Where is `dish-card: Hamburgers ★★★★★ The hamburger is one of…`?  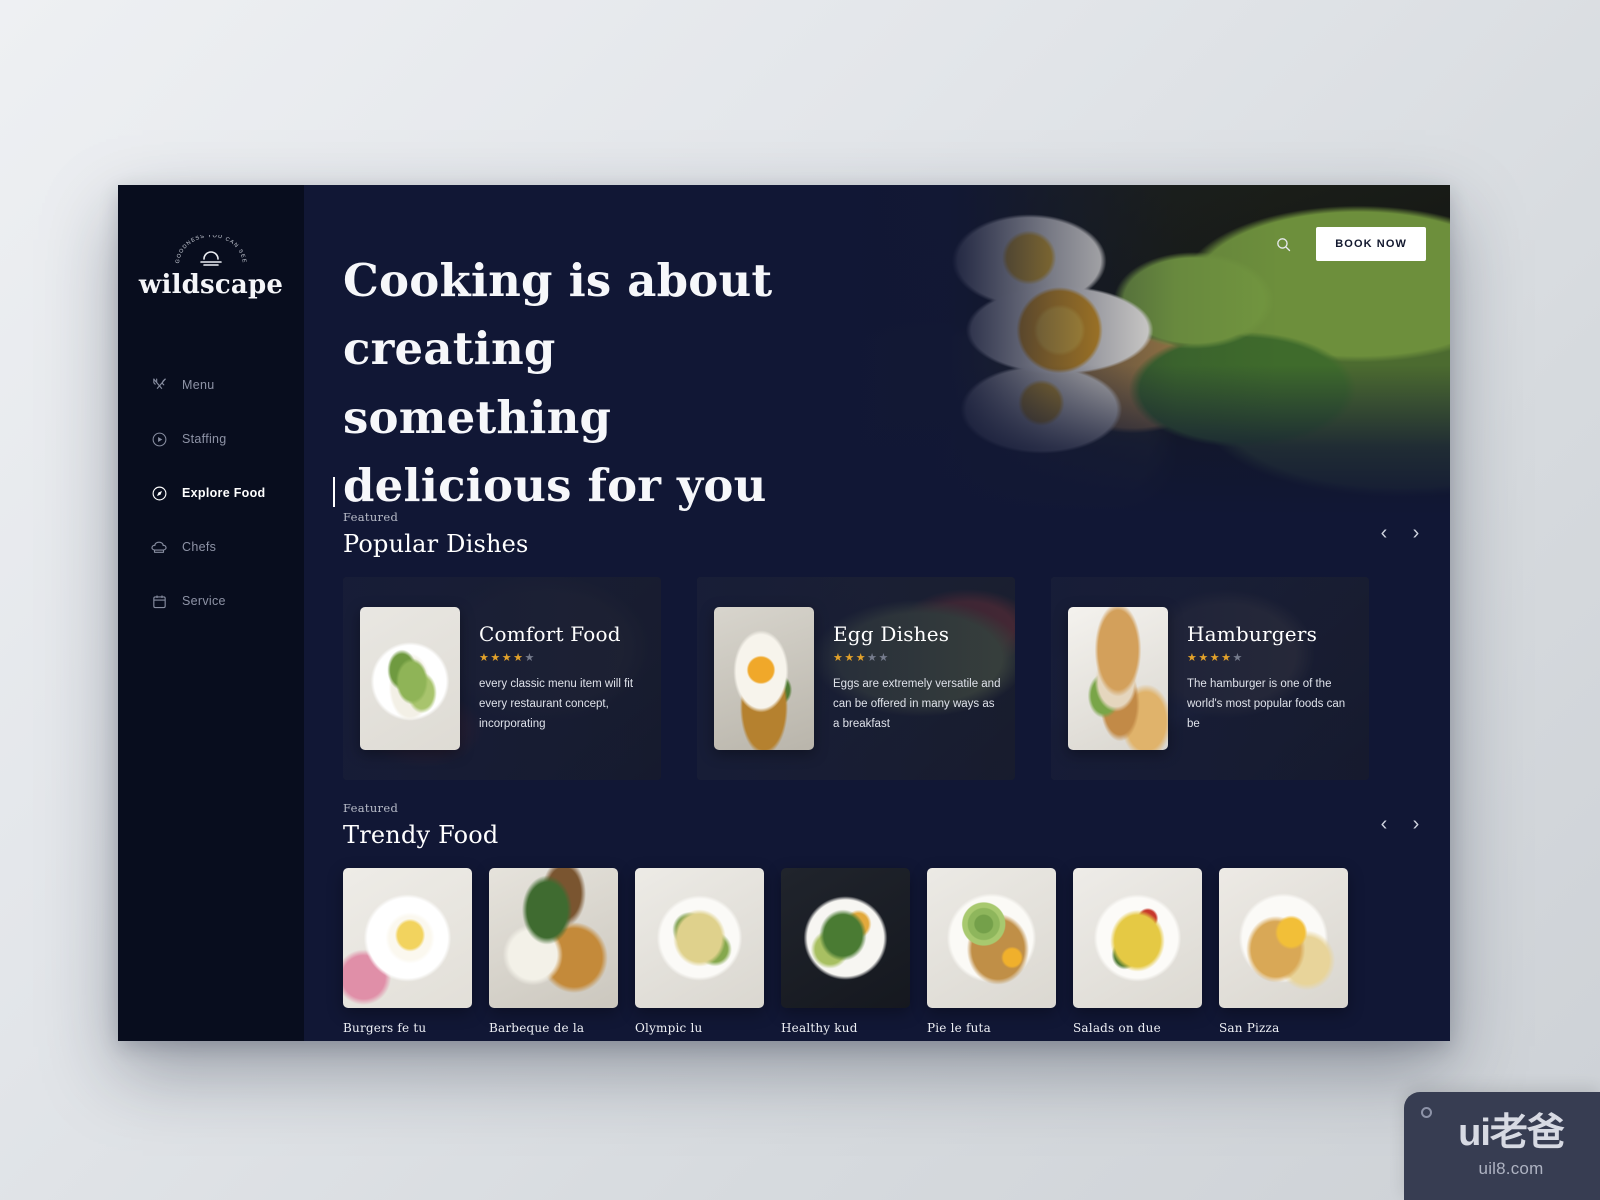
dish-card: Hamburgers ★★★★★ The hamburger is one of… is located at coordinates (1210, 678).